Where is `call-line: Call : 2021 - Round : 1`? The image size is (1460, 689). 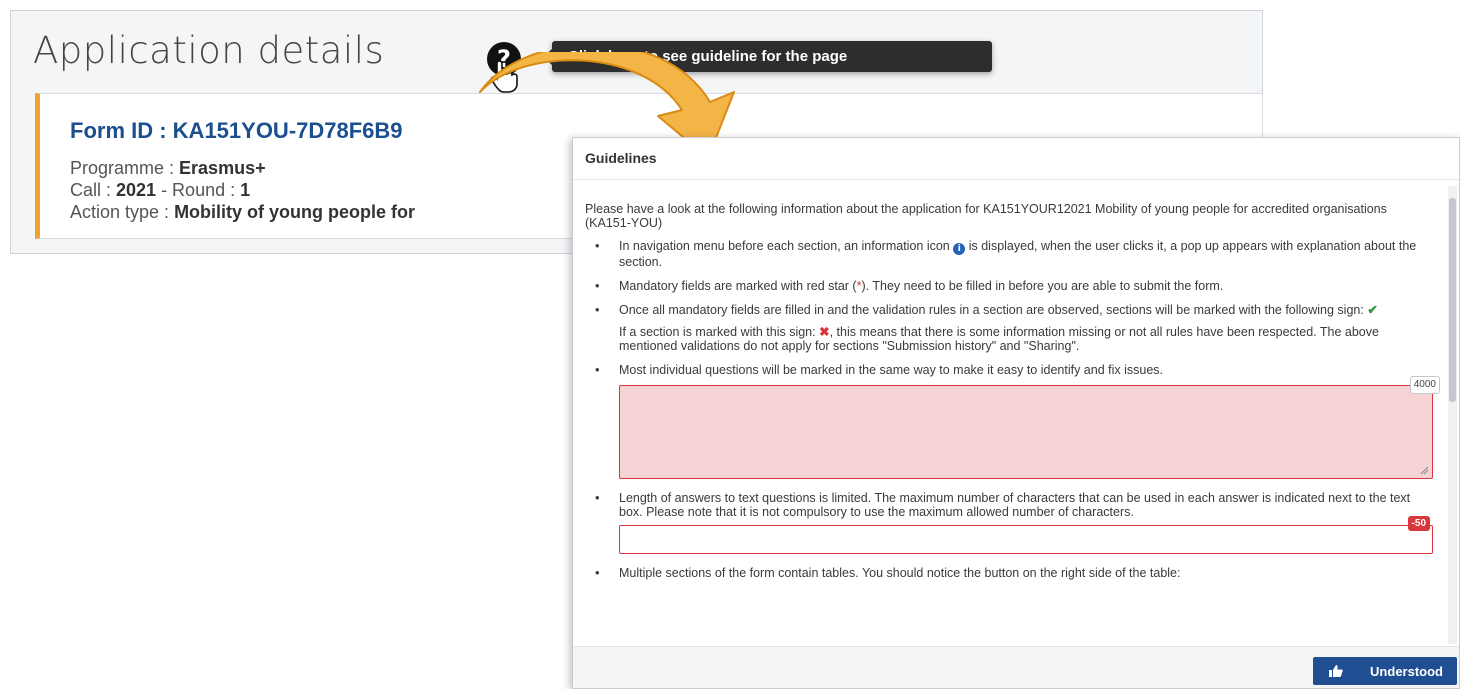 call-line: Call : 2021 - Round : 1 is located at coordinates (160, 190).